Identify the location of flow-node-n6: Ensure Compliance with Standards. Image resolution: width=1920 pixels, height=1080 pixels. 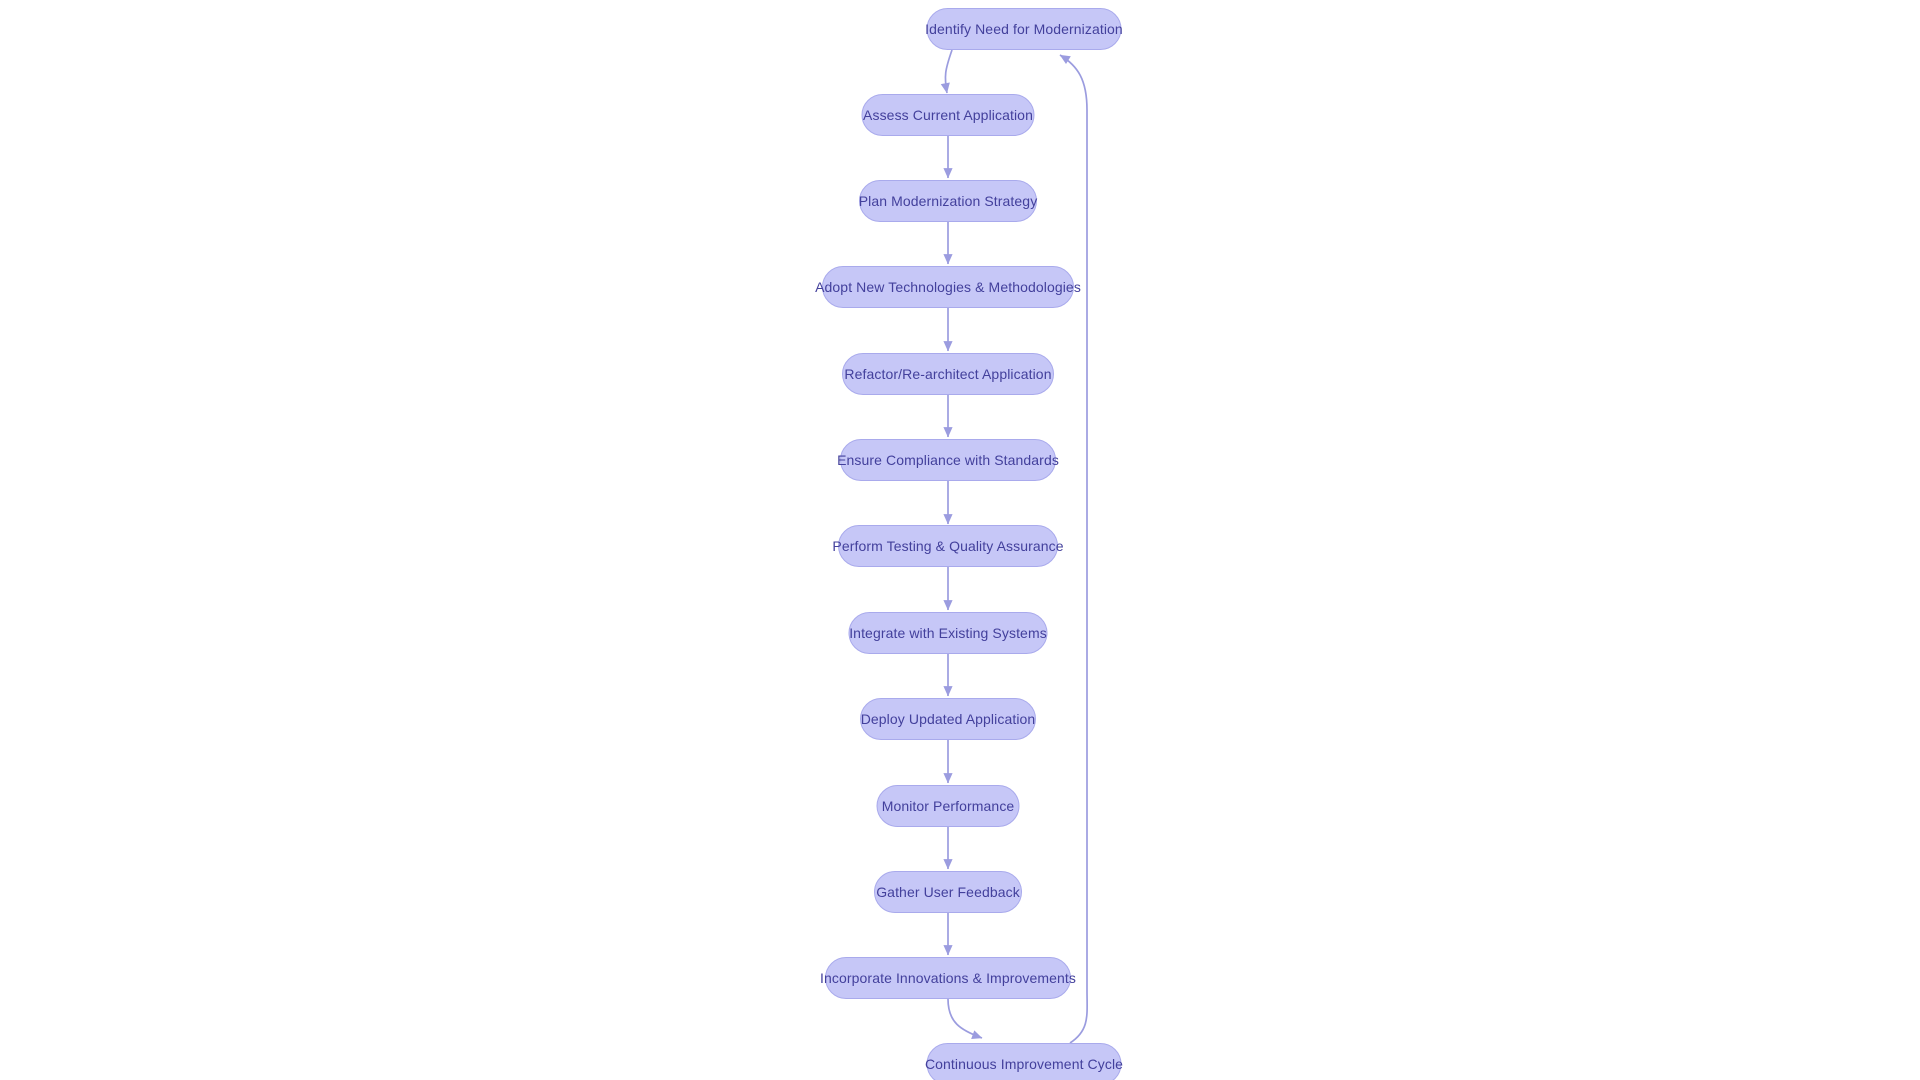
(948, 460).